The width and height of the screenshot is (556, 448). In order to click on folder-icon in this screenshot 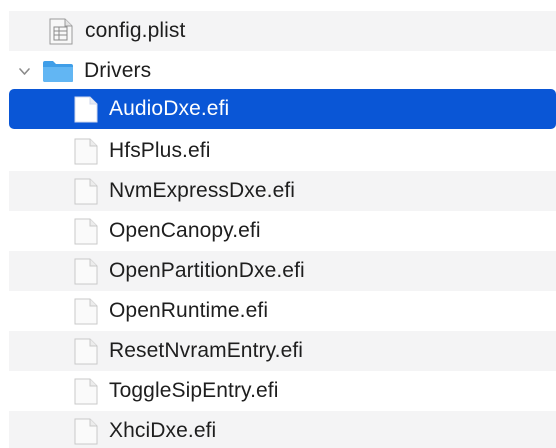, I will do `click(58, 71)`.